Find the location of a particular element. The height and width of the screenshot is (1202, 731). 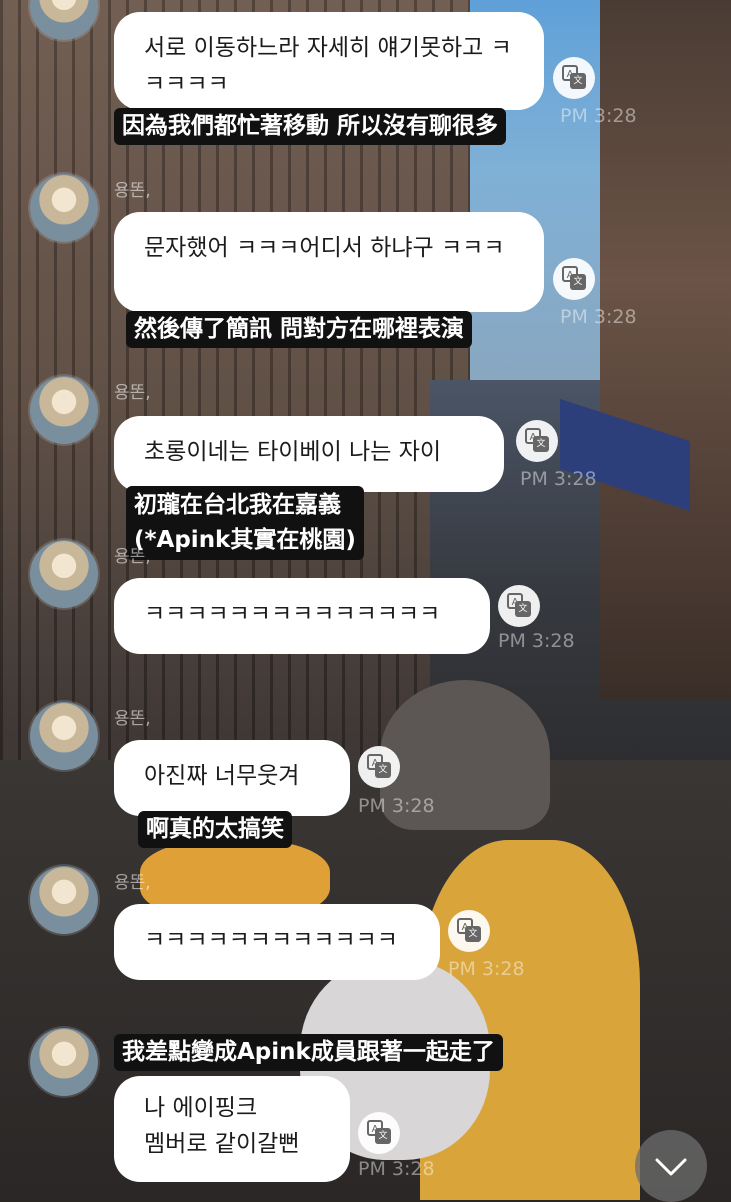

scroll-to-bottom-button is located at coordinates (671, 1166).